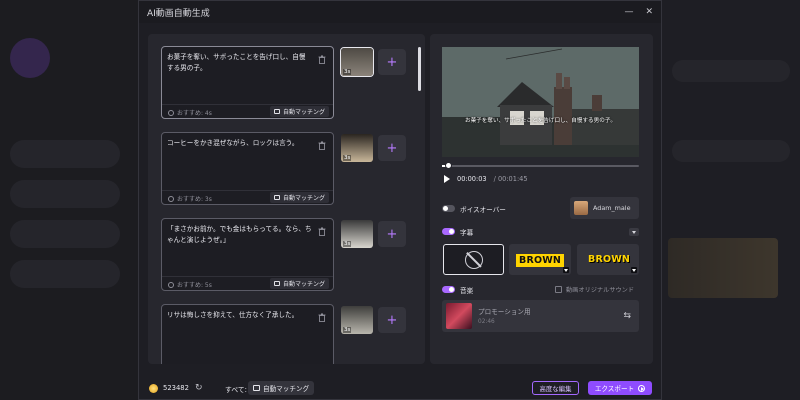  What do you see at coordinates (447, 179) in the screenshot?
I see `play-icon` at bounding box center [447, 179].